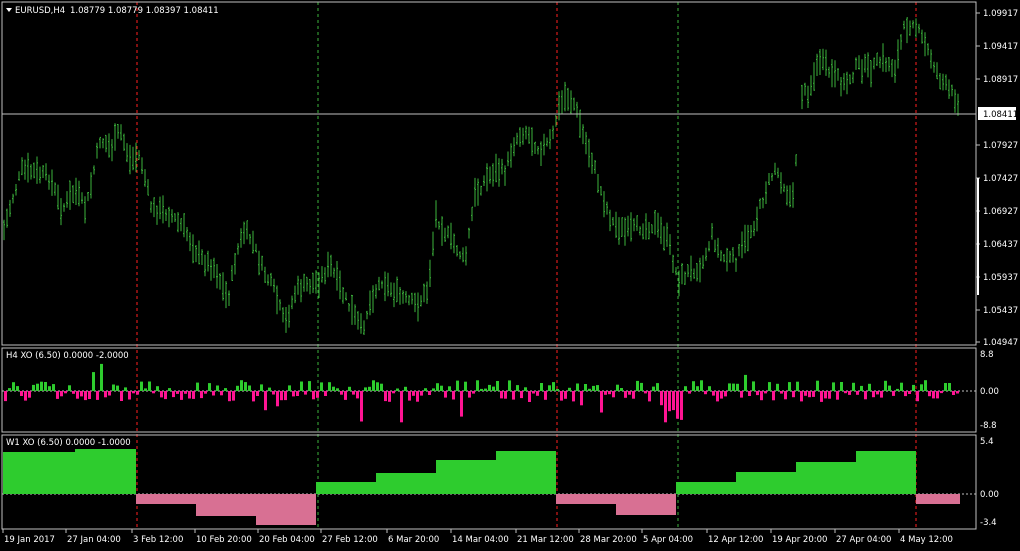 Image resolution: width=1020 pixels, height=551 pixels. I want to click on h4-scale-top: 8.8, so click(987, 355).